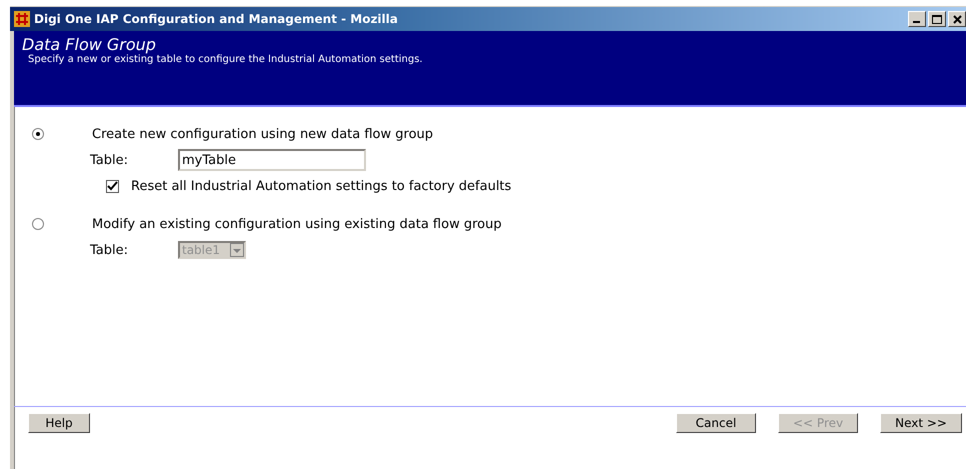  What do you see at coordinates (89, 44) in the screenshot?
I see `page-title: Data Flow Group` at bounding box center [89, 44].